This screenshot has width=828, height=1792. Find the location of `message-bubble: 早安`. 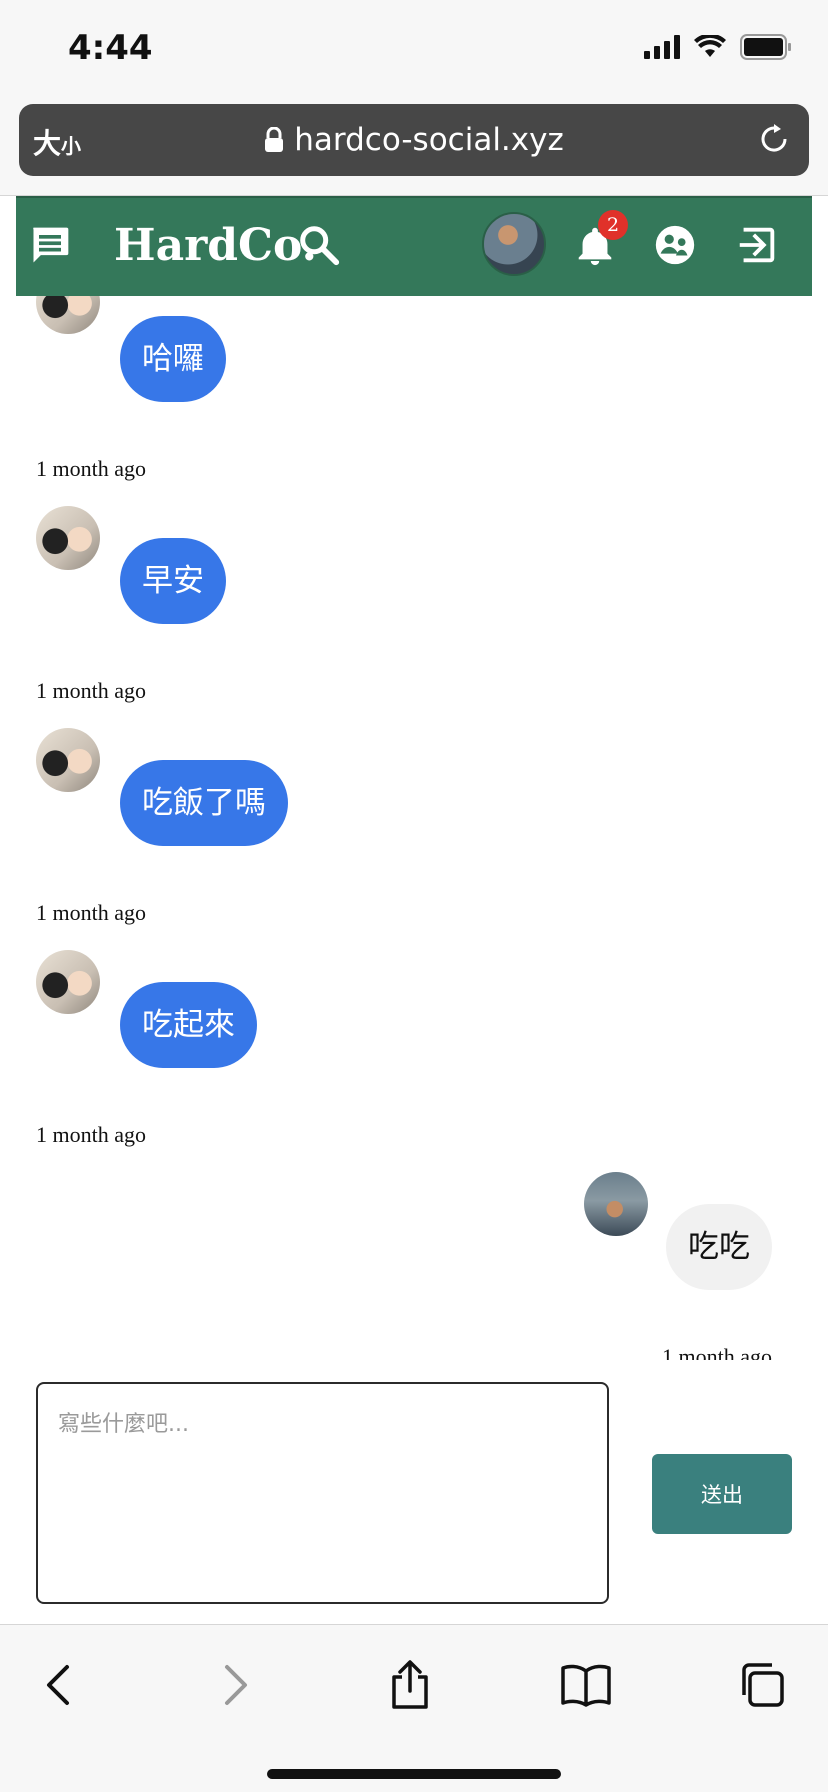

message-bubble: 早安 is located at coordinates (173, 581).